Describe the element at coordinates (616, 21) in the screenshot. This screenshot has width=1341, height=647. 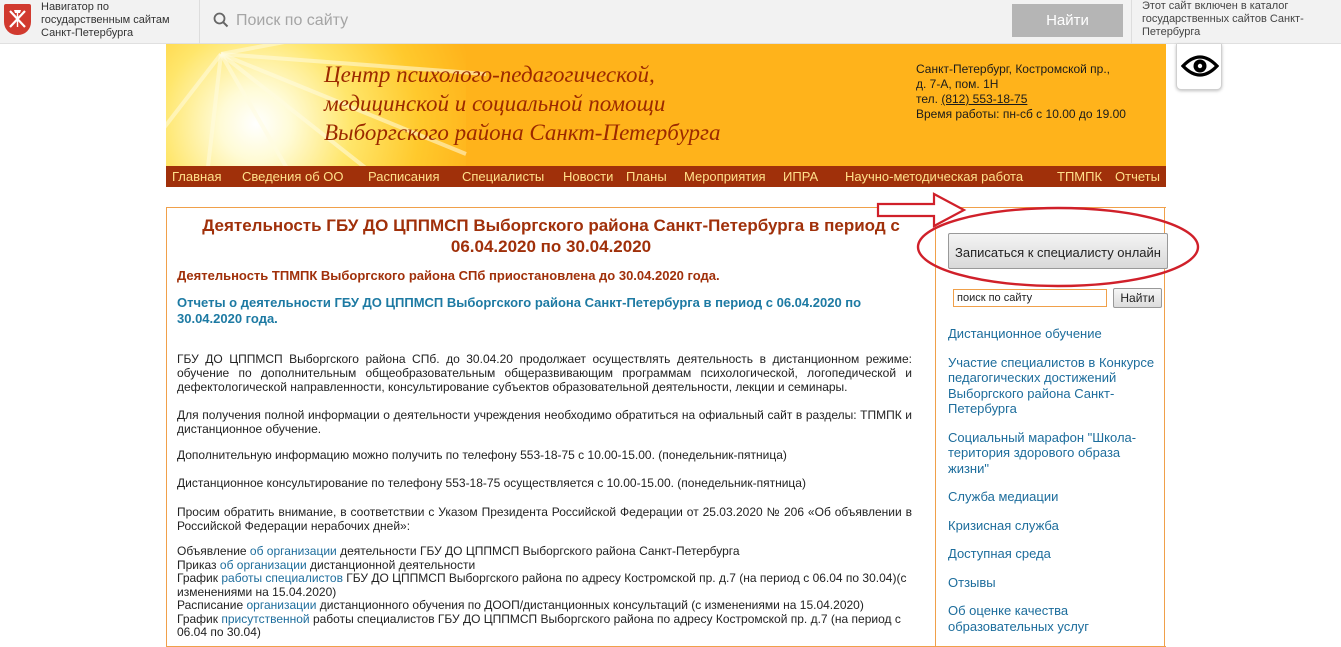
I see `site-search-input` at that location.